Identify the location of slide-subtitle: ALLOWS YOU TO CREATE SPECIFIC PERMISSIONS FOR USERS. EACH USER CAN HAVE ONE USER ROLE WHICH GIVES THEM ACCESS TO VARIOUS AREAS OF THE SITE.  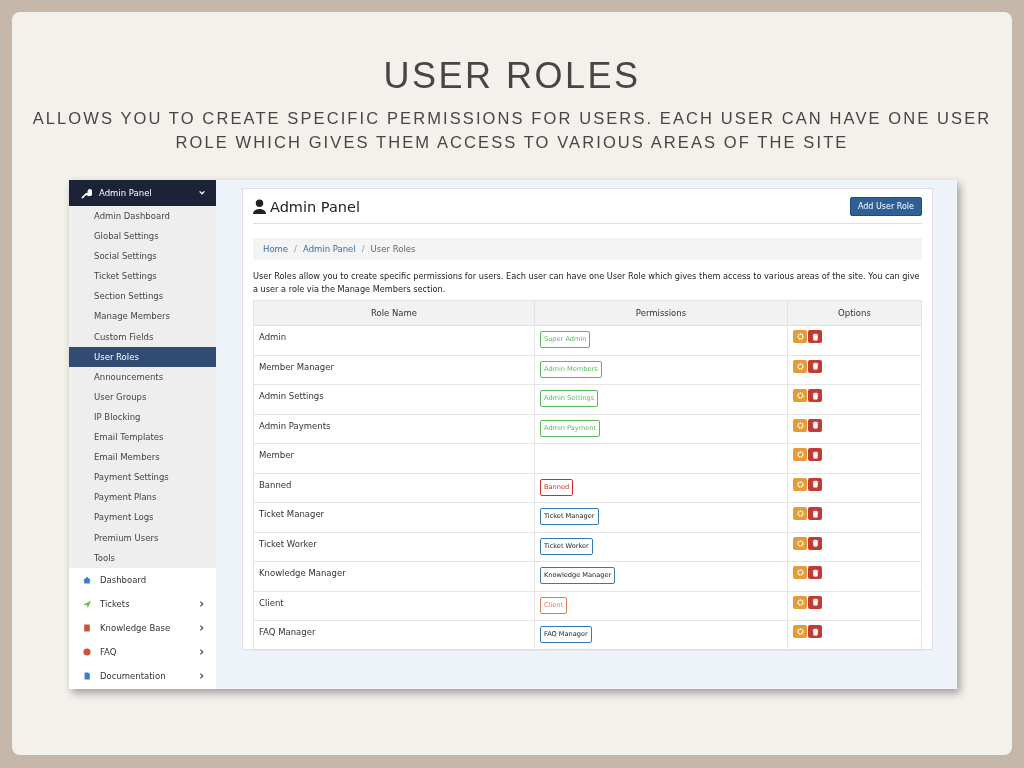
(512, 130).